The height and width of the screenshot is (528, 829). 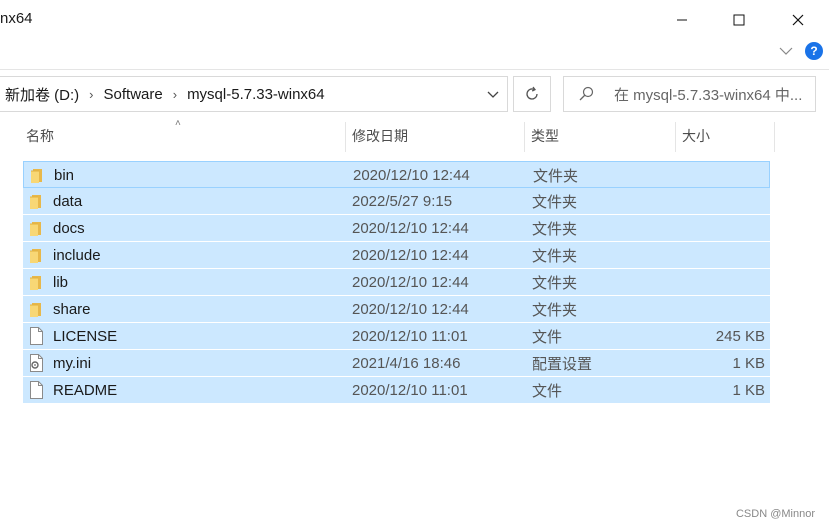 What do you see at coordinates (68, 201) in the screenshot?
I see `file-name: data` at bounding box center [68, 201].